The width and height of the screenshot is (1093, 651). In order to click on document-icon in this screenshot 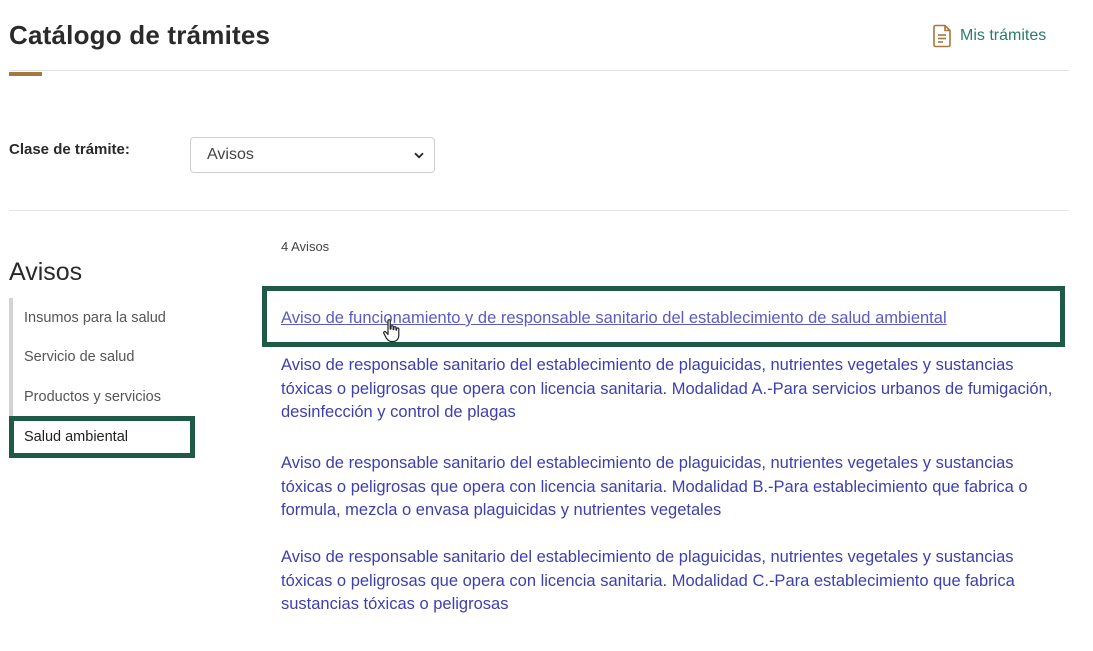, I will do `click(942, 36)`.